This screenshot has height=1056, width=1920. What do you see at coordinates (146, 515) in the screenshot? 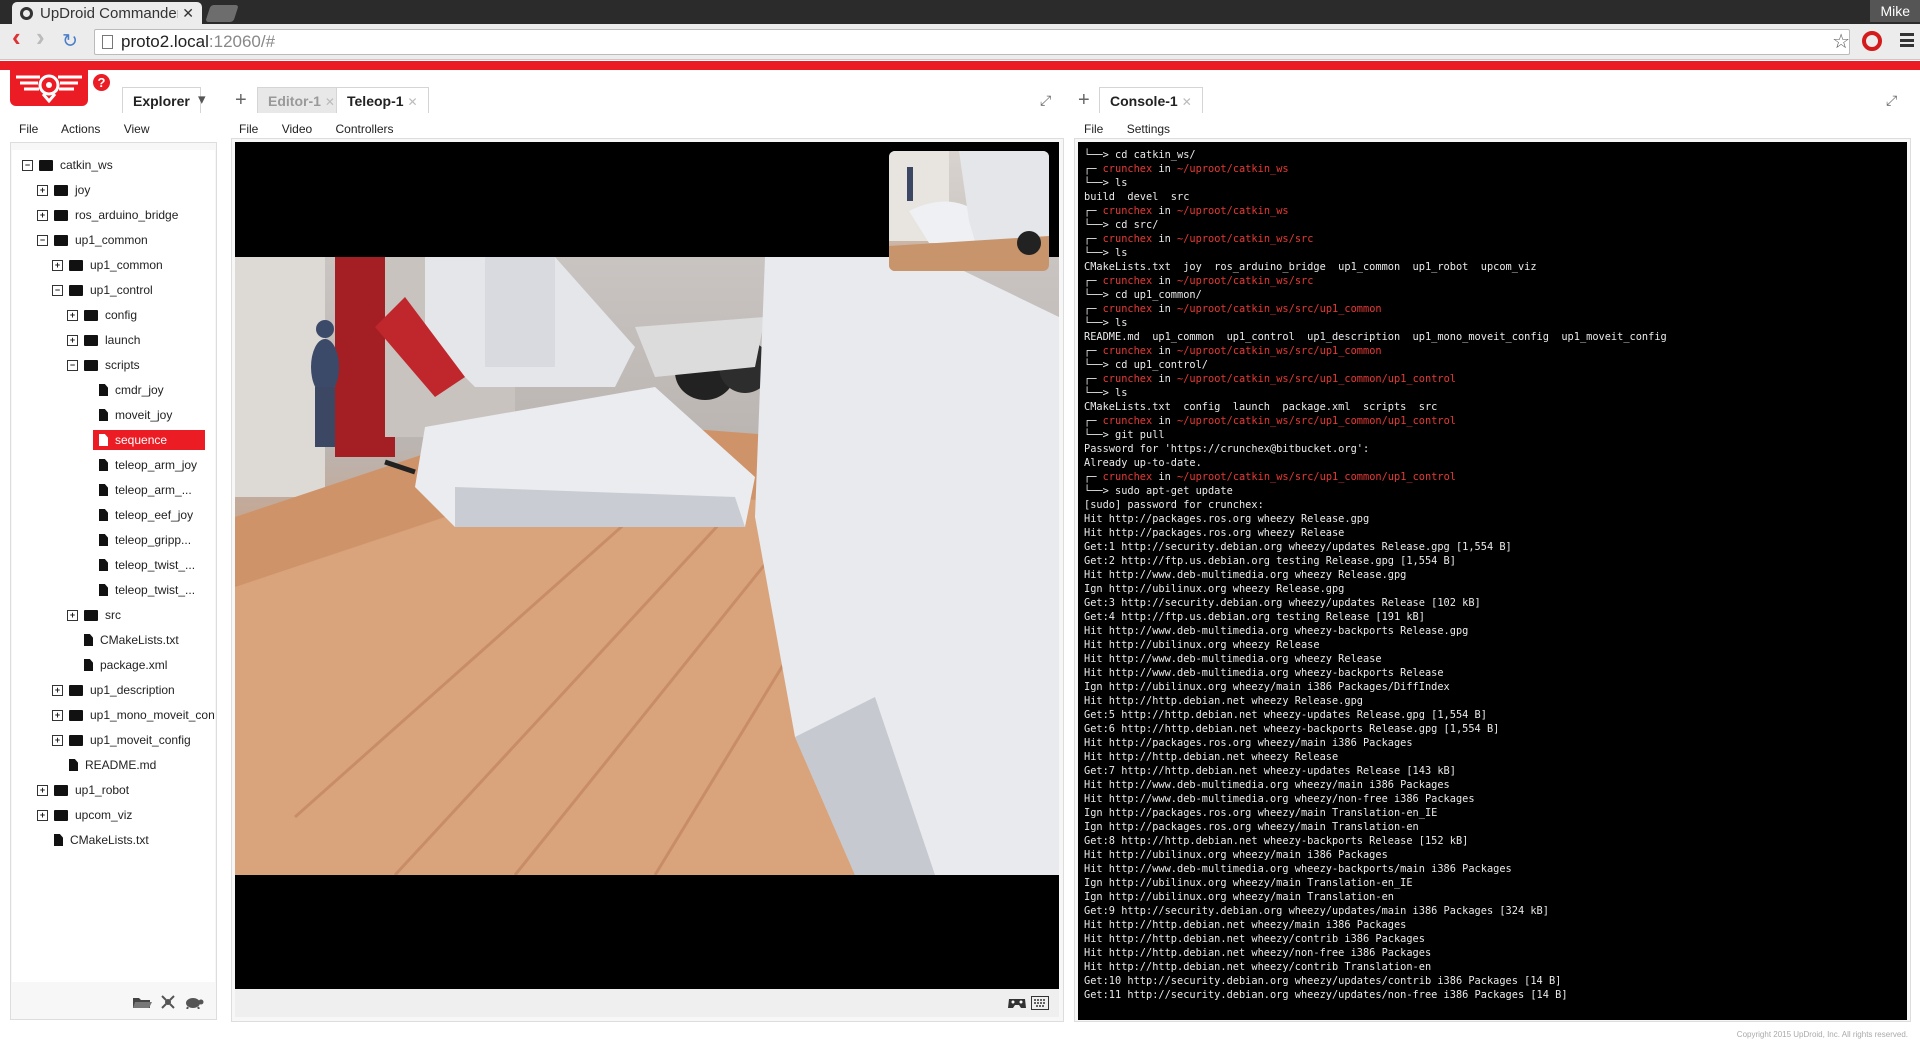
I see `tree-file: teleop_eef_joy` at bounding box center [146, 515].